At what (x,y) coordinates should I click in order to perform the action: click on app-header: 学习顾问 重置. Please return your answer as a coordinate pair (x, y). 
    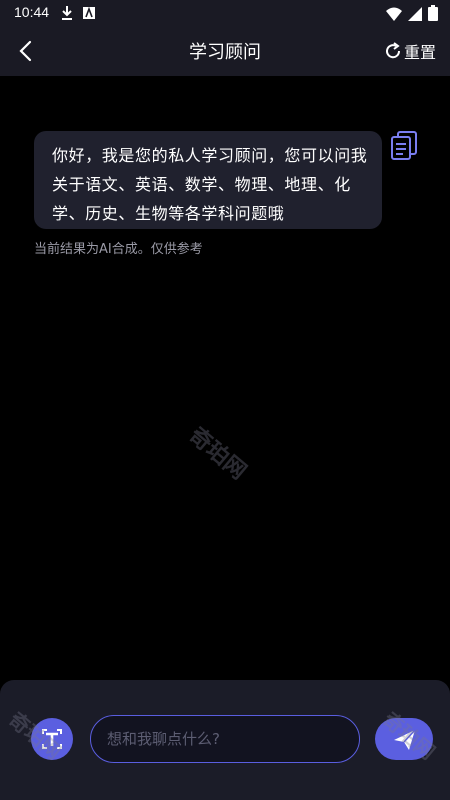
    Looking at the image, I should click on (225, 51).